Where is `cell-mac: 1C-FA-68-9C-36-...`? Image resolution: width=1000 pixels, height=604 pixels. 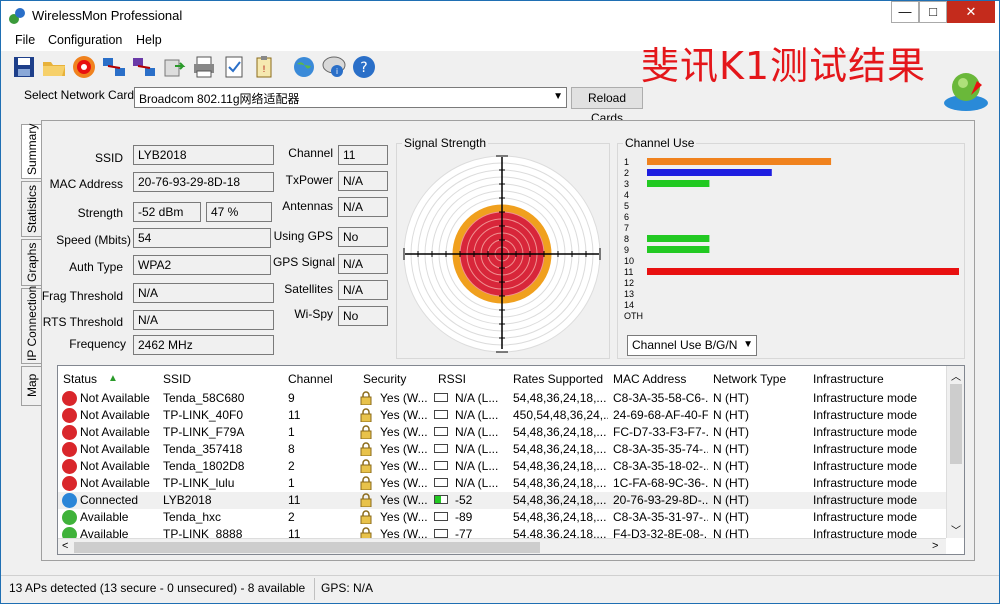
cell-mac: 1C-FA-68-9C-36-... is located at coordinates (660, 483).